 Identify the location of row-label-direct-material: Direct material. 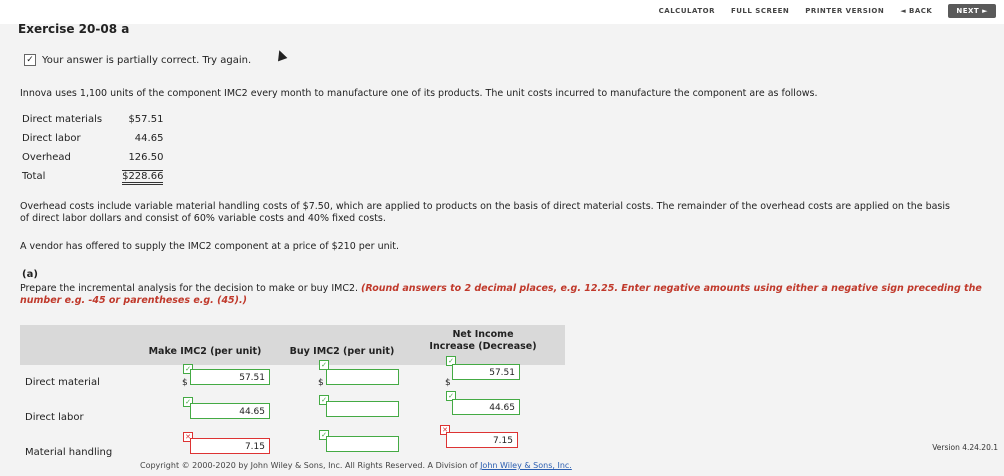
(62, 382).